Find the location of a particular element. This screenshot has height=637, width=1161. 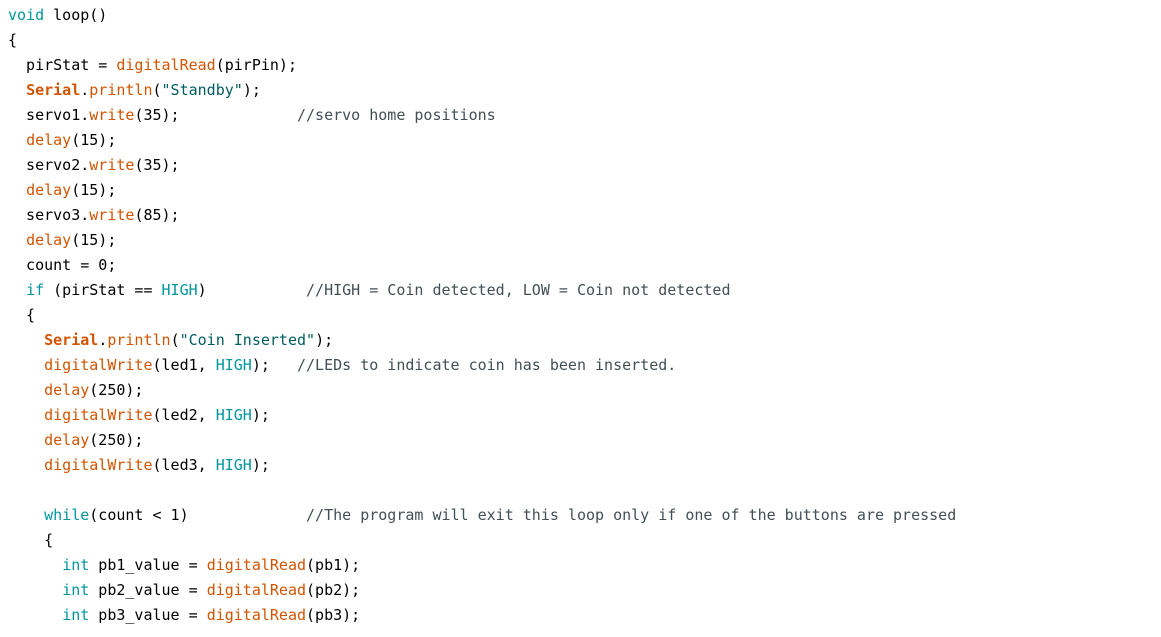

code-text: pb2_value = is located at coordinates (148, 590).